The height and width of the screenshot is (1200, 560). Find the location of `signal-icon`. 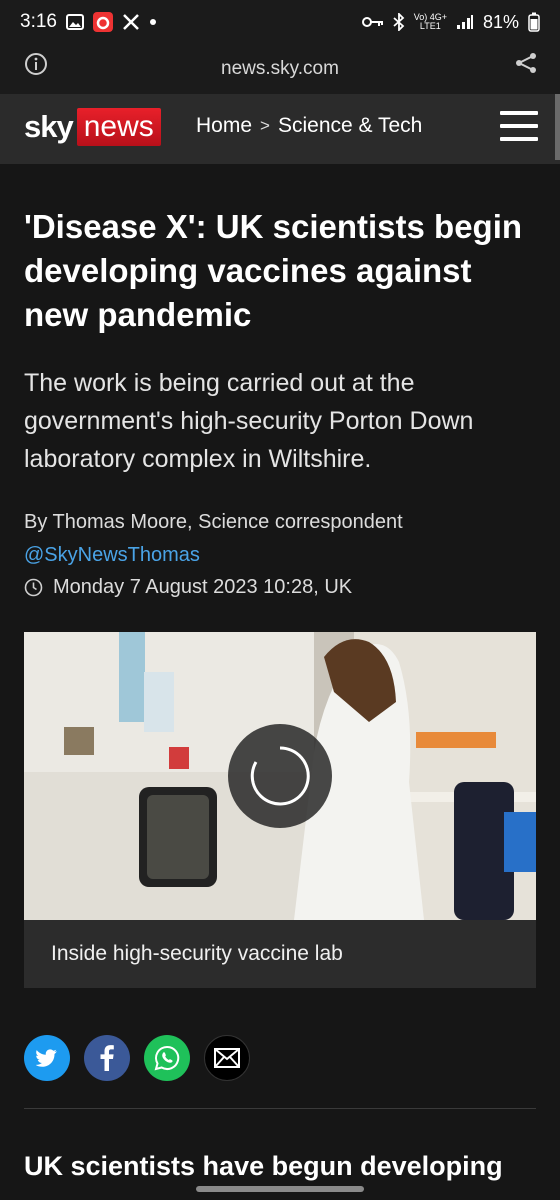

signal-icon is located at coordinates (465, 22).